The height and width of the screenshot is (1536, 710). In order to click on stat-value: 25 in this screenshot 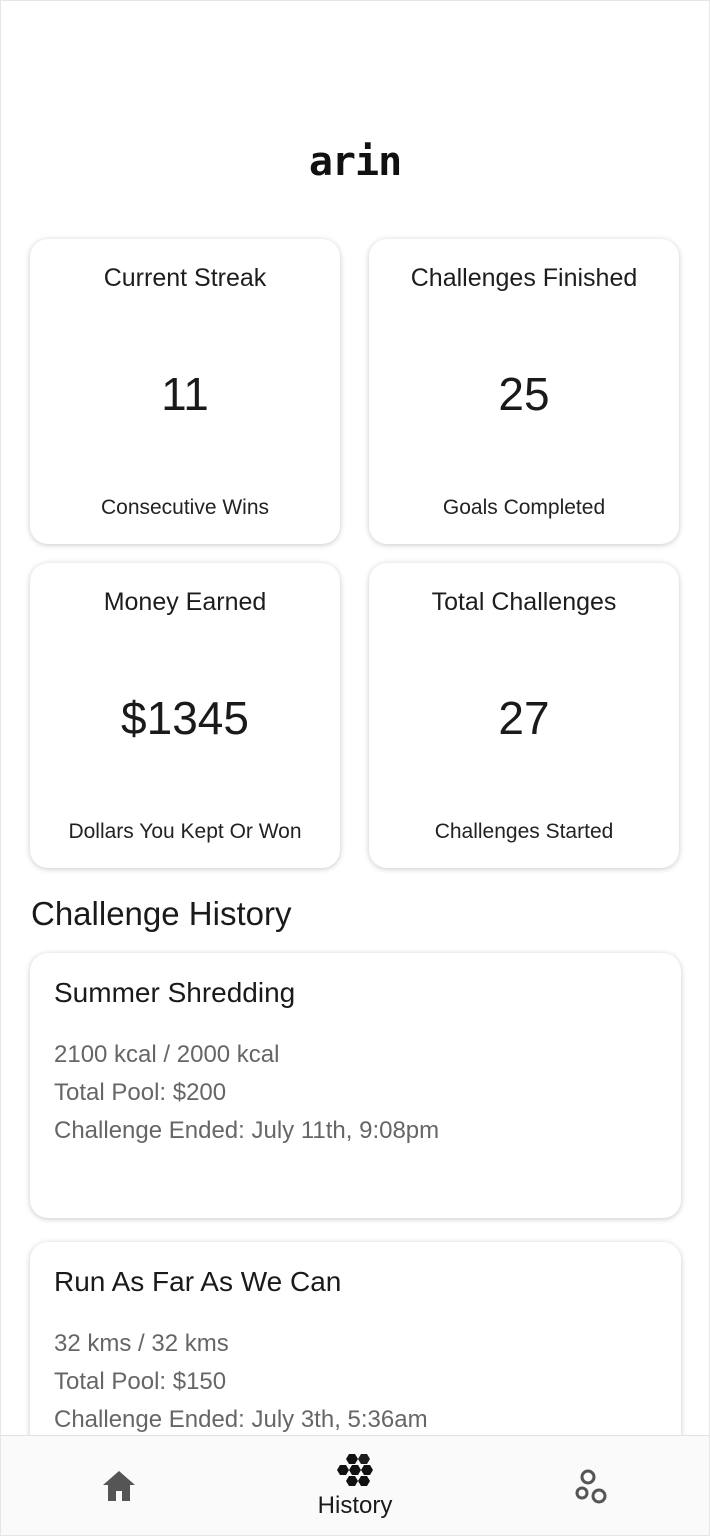, I will do `click(524, 394)`.